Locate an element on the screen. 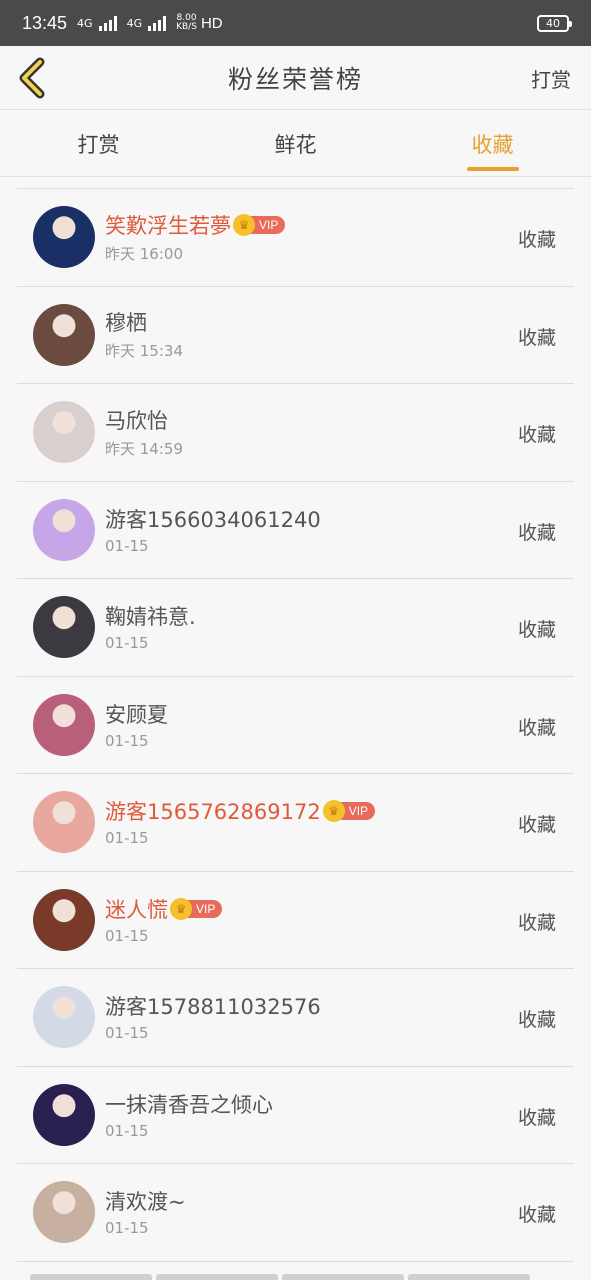 The image size is (591, 1280). fan-name: 笑歎浮生若夢 is located at coordinates (168, 225).